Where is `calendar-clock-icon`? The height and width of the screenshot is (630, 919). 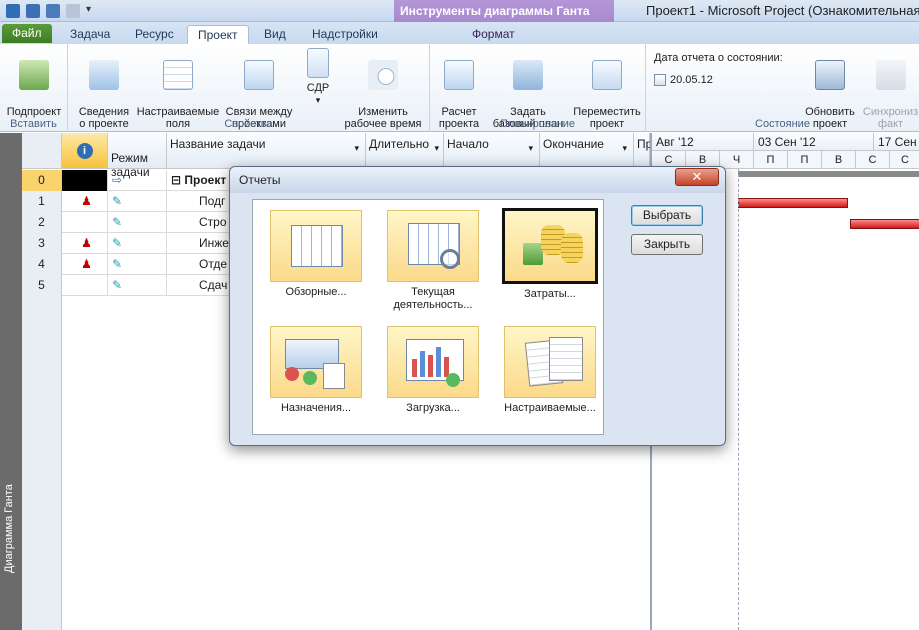 calendar-clock-icon is located at coordinates (383, 75).